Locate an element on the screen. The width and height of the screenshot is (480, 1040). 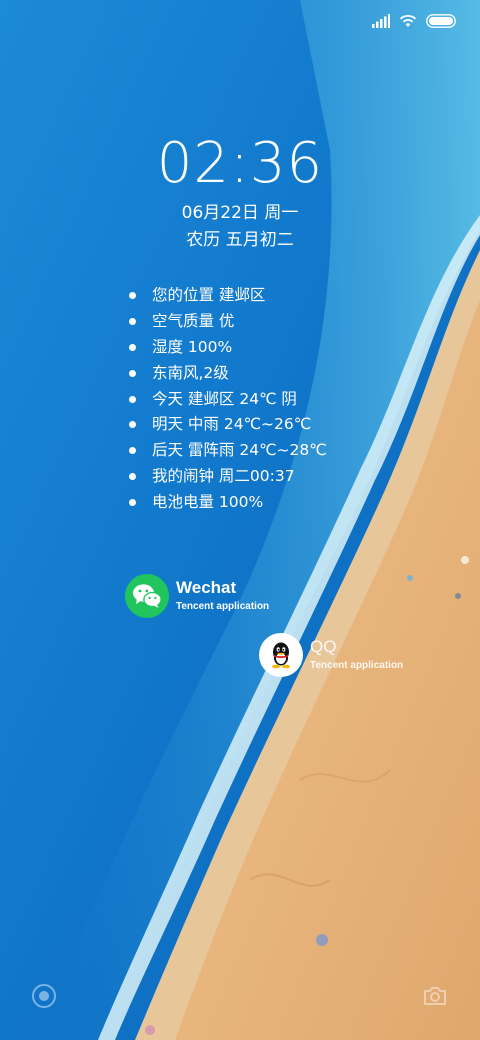
status-bar is located at coordinates (414, 21).